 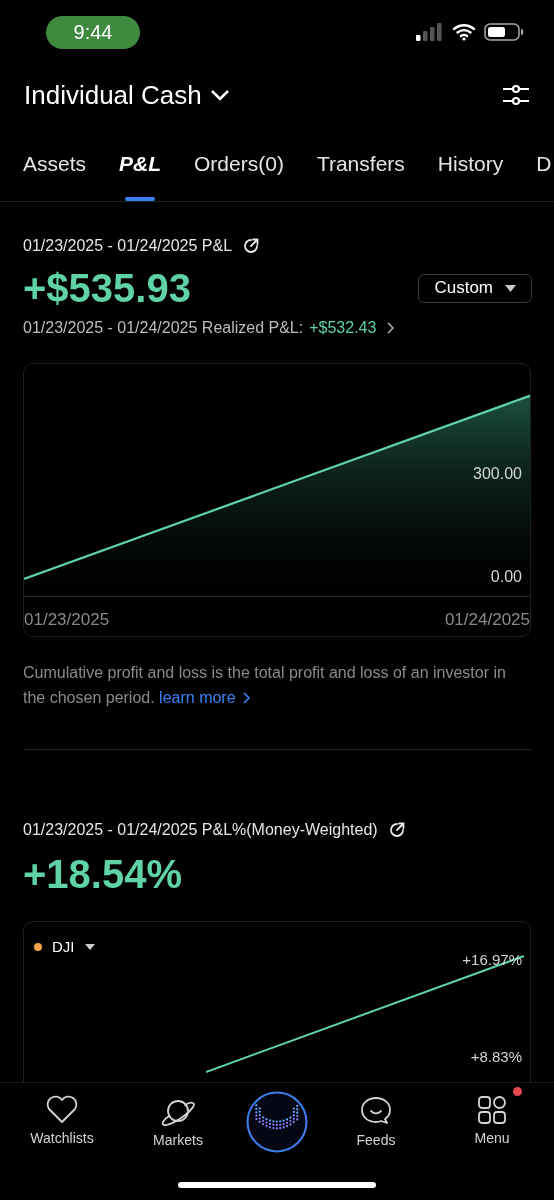 What do you see at coordinates (360, 163) in the screenshot?
I see `tab: Transfers` at bounding box center [360, 163].